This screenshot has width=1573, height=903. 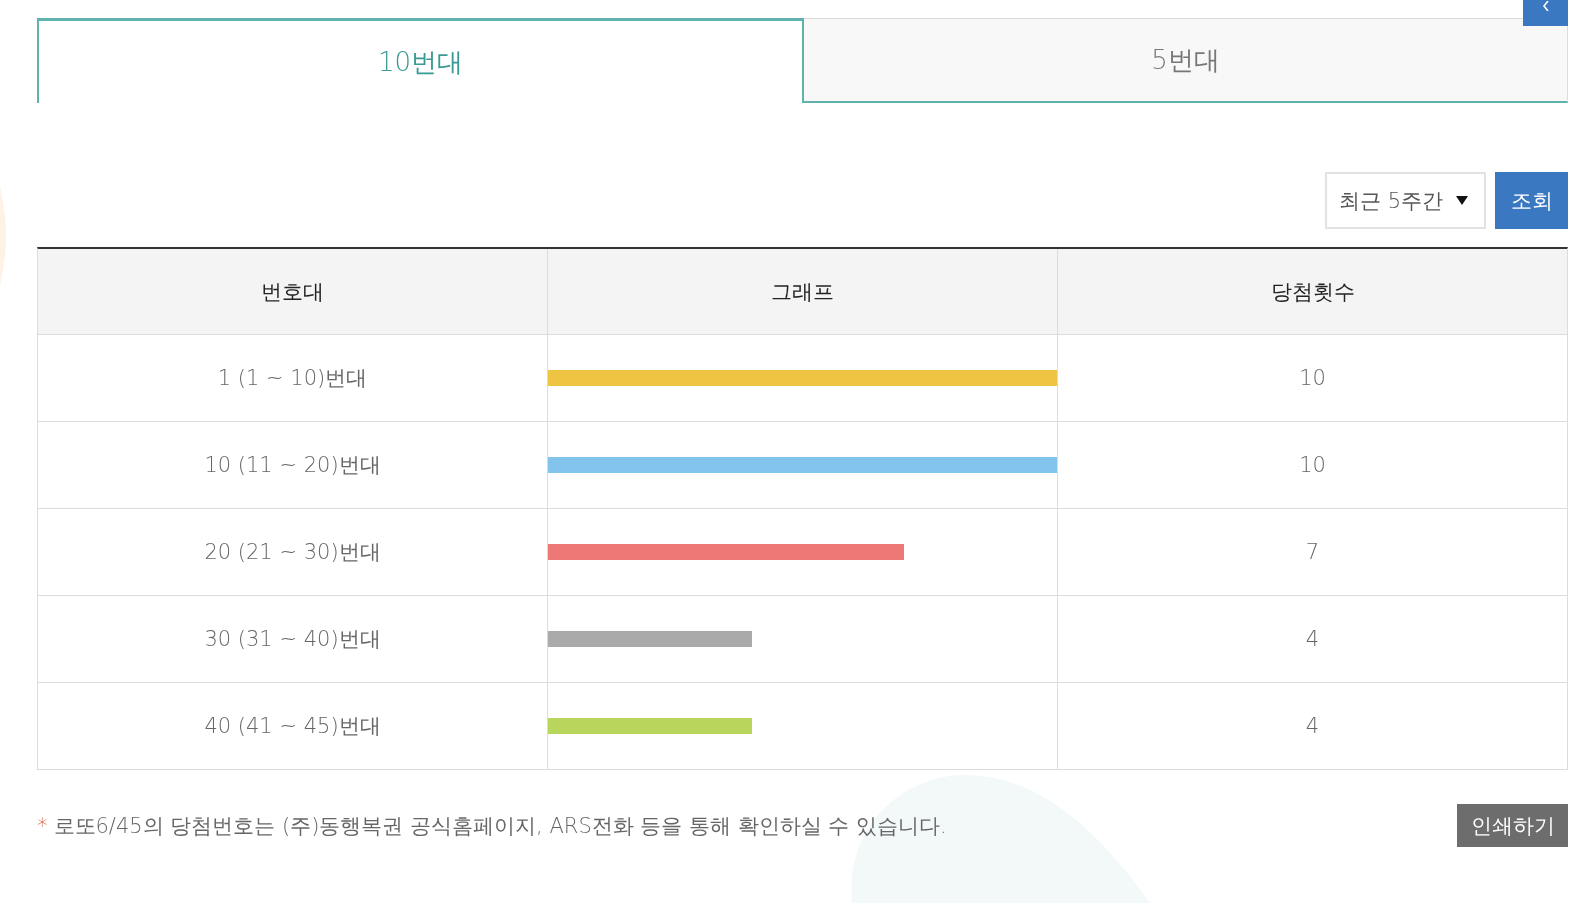 I want to click on column-header: 당첨횟수, so click(x=1312, y=292).